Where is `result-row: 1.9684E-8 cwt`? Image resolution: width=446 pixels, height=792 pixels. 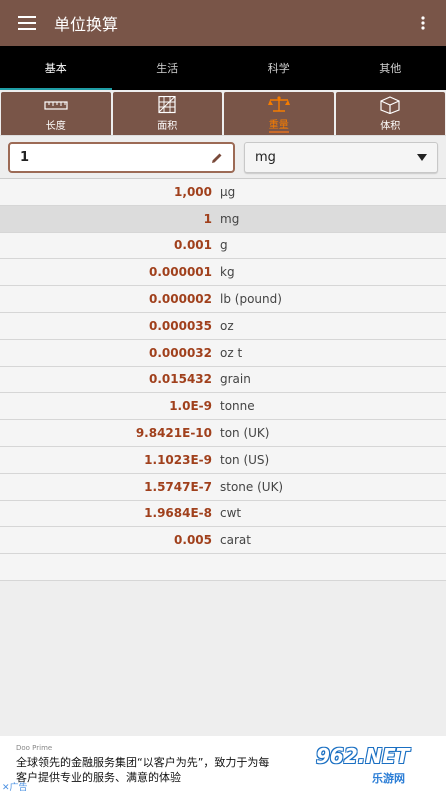 result-row: 1.9684E-8 cwt is located at coordinates (223, 514).